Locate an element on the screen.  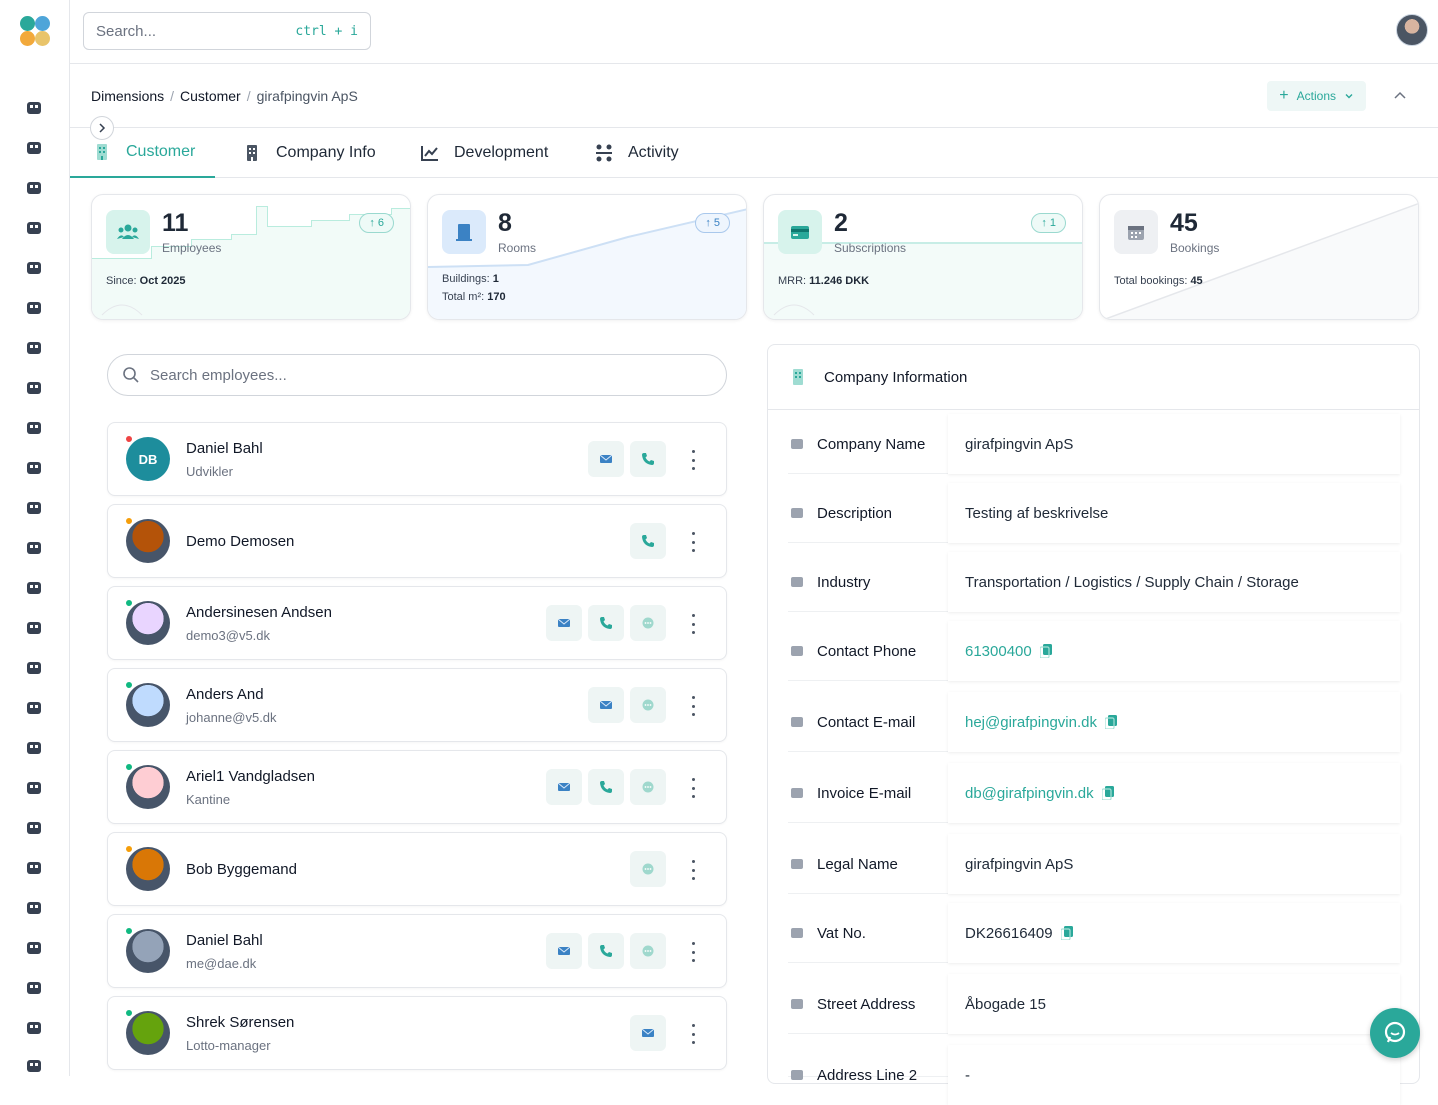
receipt-icon is located at coordinates (797, 933).